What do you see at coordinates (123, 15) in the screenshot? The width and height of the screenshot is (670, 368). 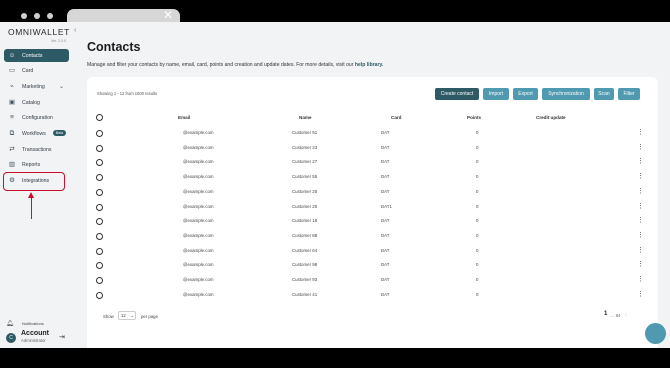 I see `browser-tab: ✕` at bounding box center [123, 15].